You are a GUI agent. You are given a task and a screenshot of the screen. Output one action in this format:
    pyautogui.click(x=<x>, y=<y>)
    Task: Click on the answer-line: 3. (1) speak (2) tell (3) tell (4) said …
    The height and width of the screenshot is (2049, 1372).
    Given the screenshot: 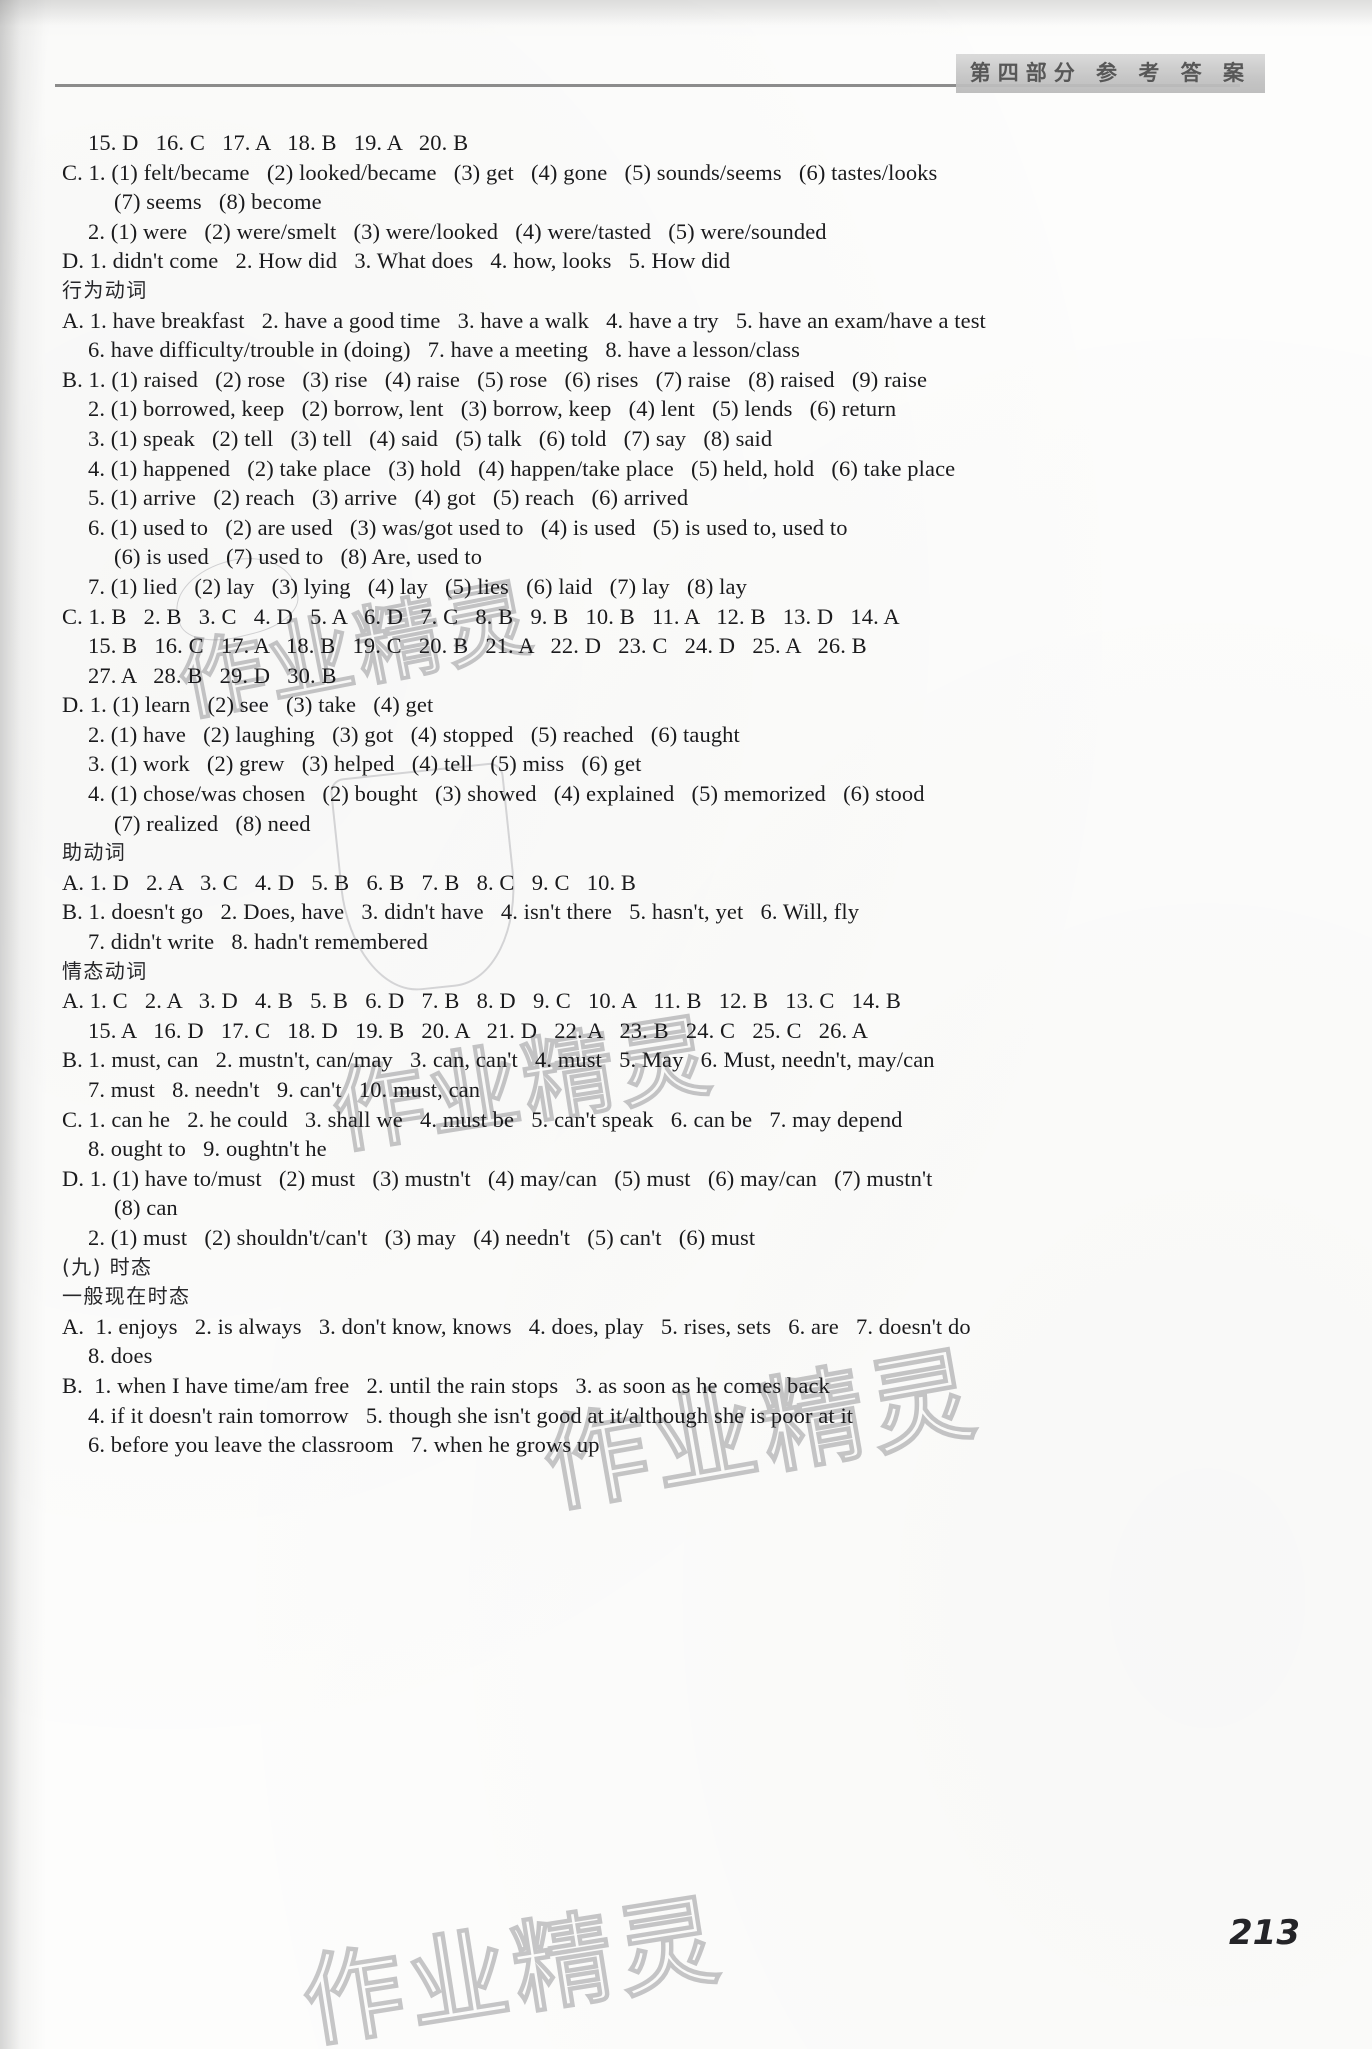 What is the action you would take?
    pyautogui.click(x=430, y=438)
    